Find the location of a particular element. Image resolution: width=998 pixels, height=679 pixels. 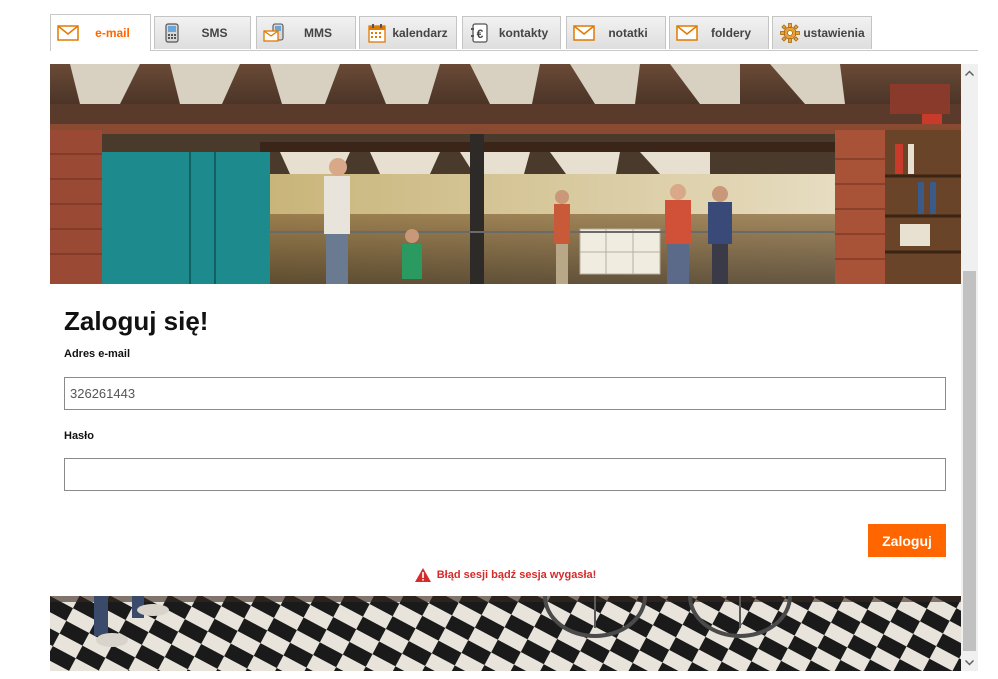

scroll-thumb is located at coordinates (969, 461).